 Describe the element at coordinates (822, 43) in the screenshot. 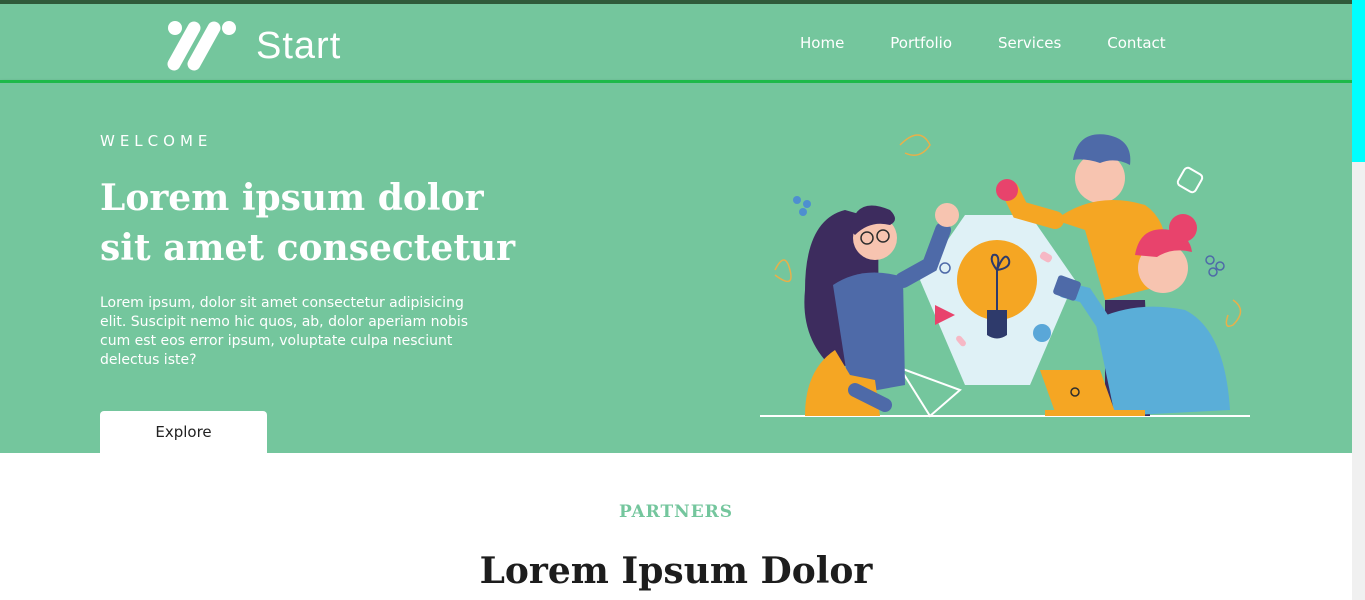

I see `nav-home-link: Home` at that location.